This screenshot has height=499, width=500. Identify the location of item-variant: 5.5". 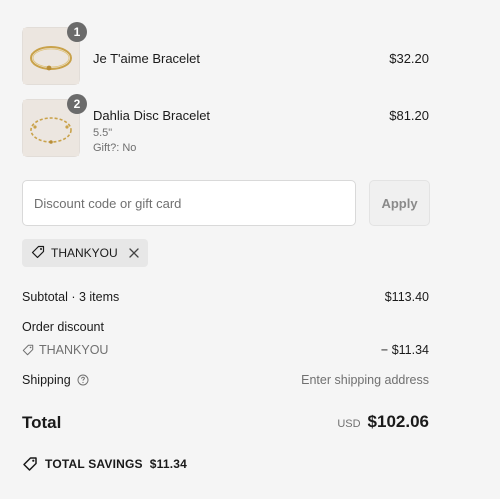
(103, 133).